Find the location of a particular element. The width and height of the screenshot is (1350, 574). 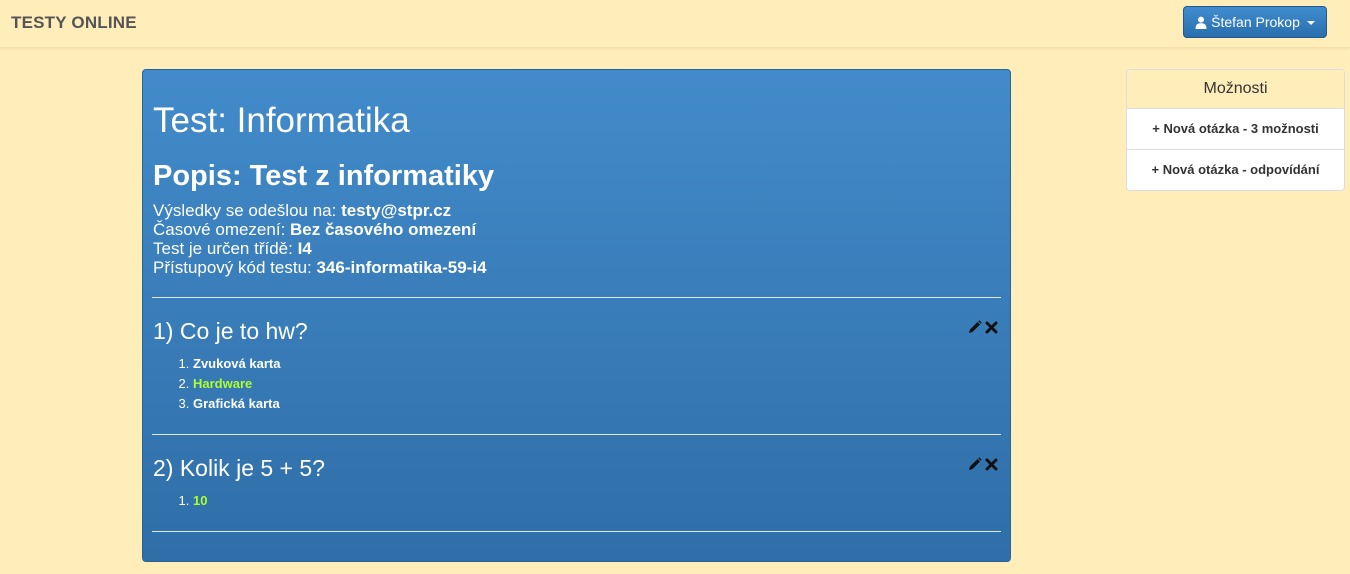

answer-list: 10 is located at coordinates (180, 501).